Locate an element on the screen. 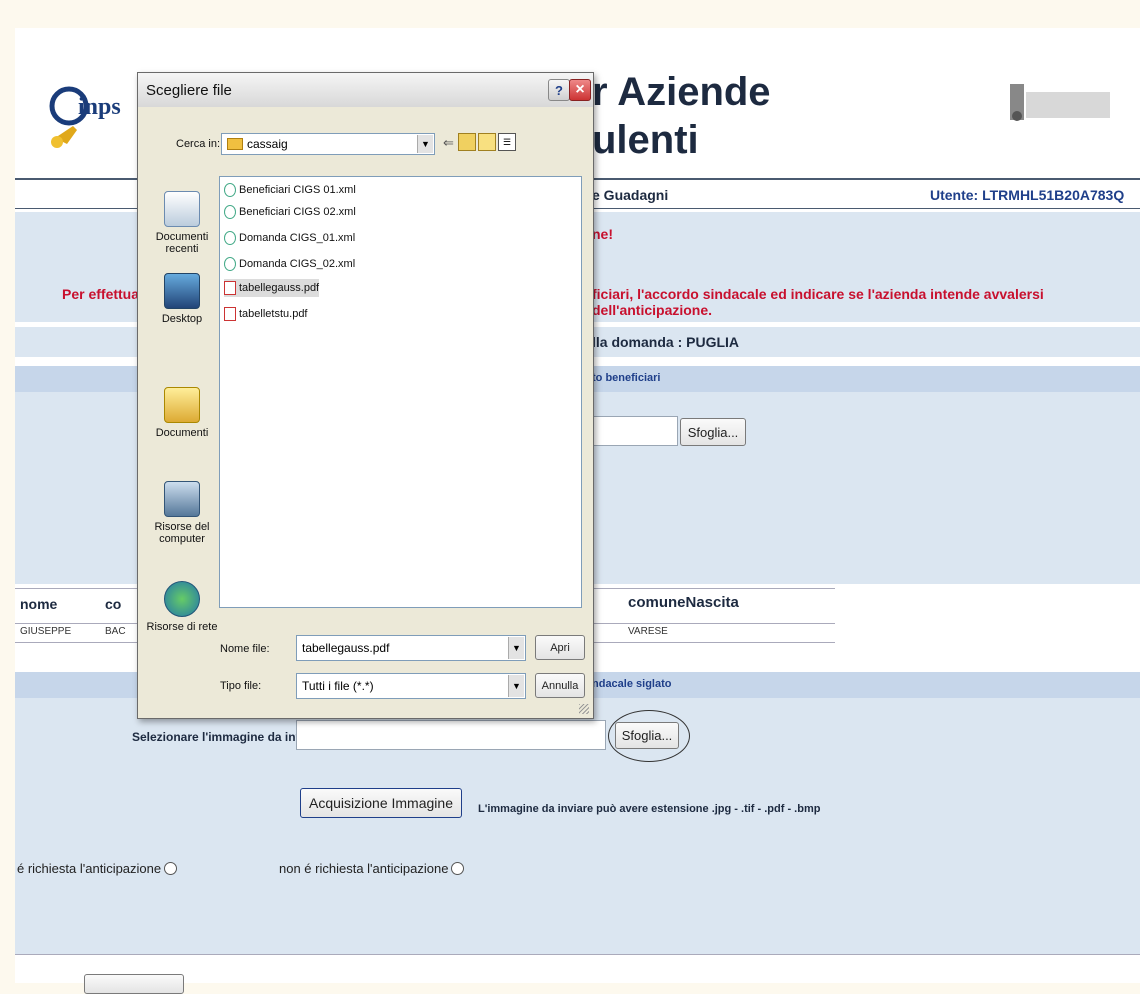 The width and height of the screenshot is (1140, 994). place-recent: Documenti recenti is located at coordinates (182, 223).